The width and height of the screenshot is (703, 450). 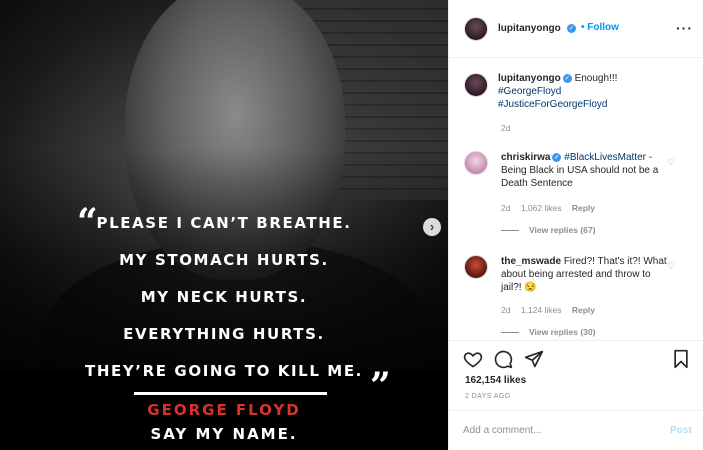 What do you see at coordinates (562, 332) in the screenshot?
I see `view-replies-label: View replies (30)` at bounding box center [562, 332].